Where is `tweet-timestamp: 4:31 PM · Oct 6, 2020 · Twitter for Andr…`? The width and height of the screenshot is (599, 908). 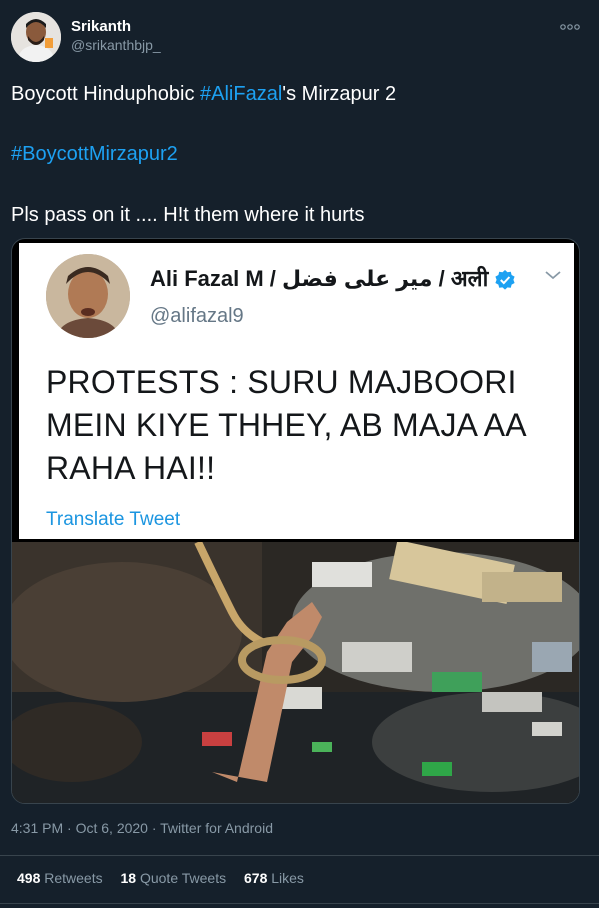
tweet-timestamp: 4:31 PM · Oct 6, 2020 · Twitter for Andr… is located at coordinates (142, 828).